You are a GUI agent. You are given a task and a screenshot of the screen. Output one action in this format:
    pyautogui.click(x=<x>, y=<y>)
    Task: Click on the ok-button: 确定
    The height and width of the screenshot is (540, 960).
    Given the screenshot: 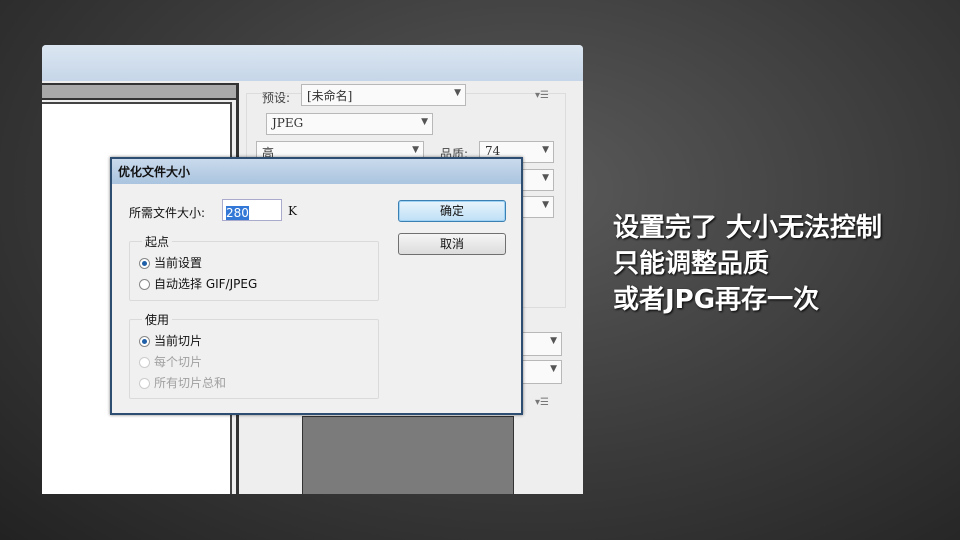 What is the action you would take?
    pyautogui.click(x=452, y=211)
    